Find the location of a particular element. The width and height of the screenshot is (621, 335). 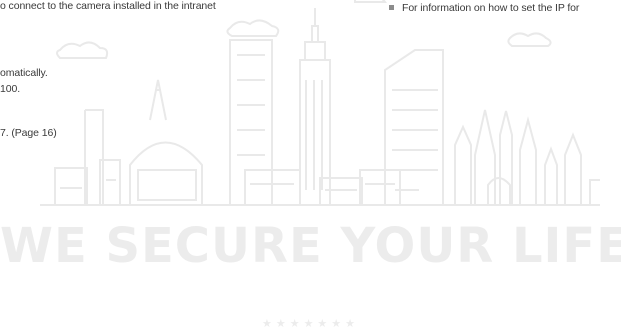

left-text-line: omatically. is located at coordinates (24, 73).